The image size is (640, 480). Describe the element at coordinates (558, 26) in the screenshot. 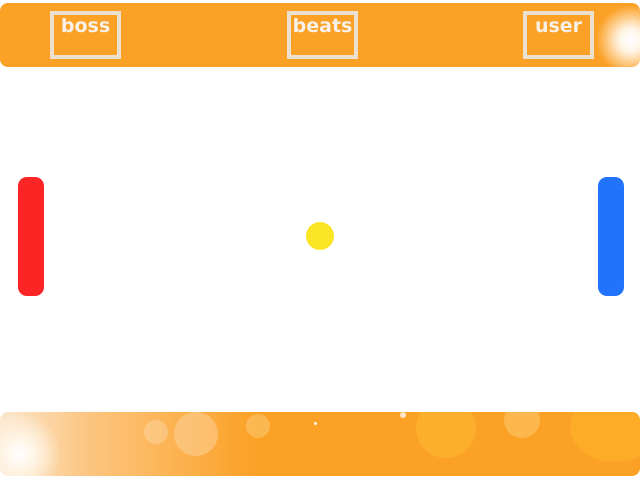

I see `user-label: user` at that location.